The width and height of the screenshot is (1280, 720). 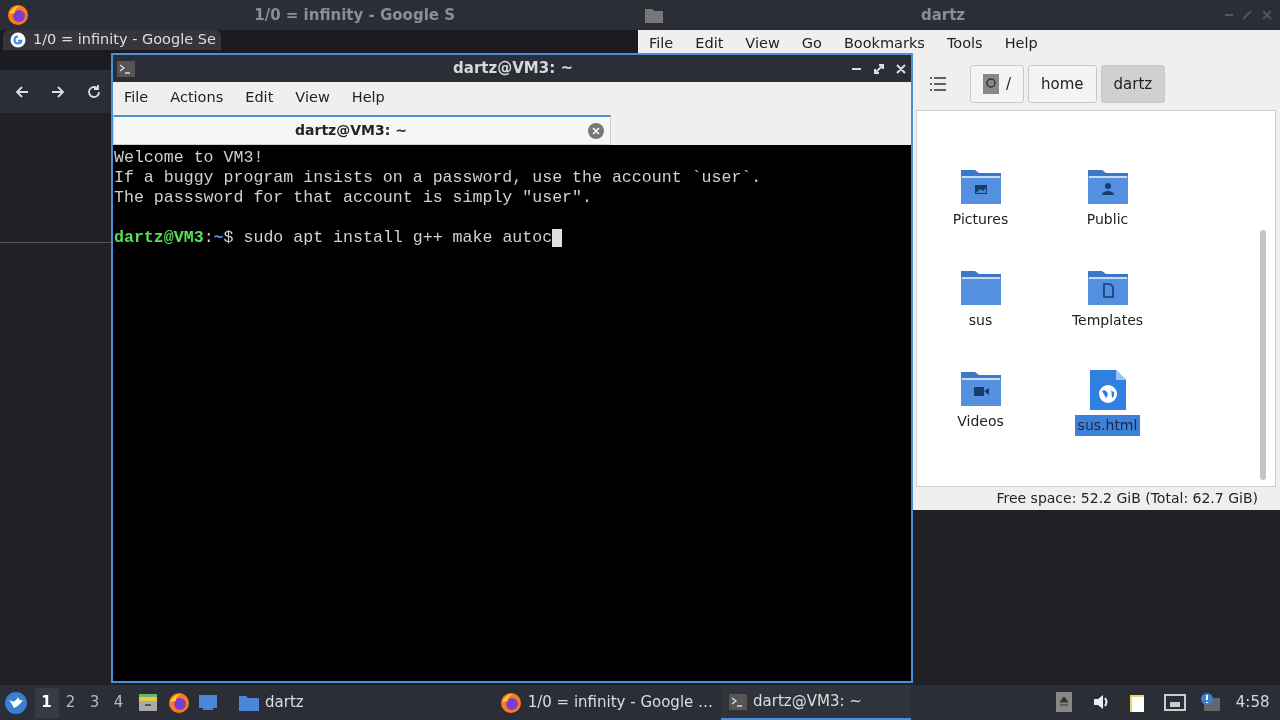 I want to click on pictures-folder-icon, so click(x=980, y=186).